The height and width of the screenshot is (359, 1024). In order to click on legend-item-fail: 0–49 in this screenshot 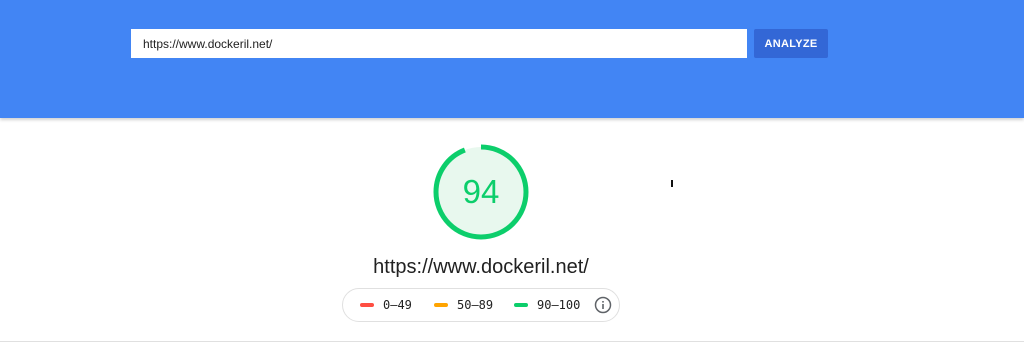, I will do `click(386, 305)`.